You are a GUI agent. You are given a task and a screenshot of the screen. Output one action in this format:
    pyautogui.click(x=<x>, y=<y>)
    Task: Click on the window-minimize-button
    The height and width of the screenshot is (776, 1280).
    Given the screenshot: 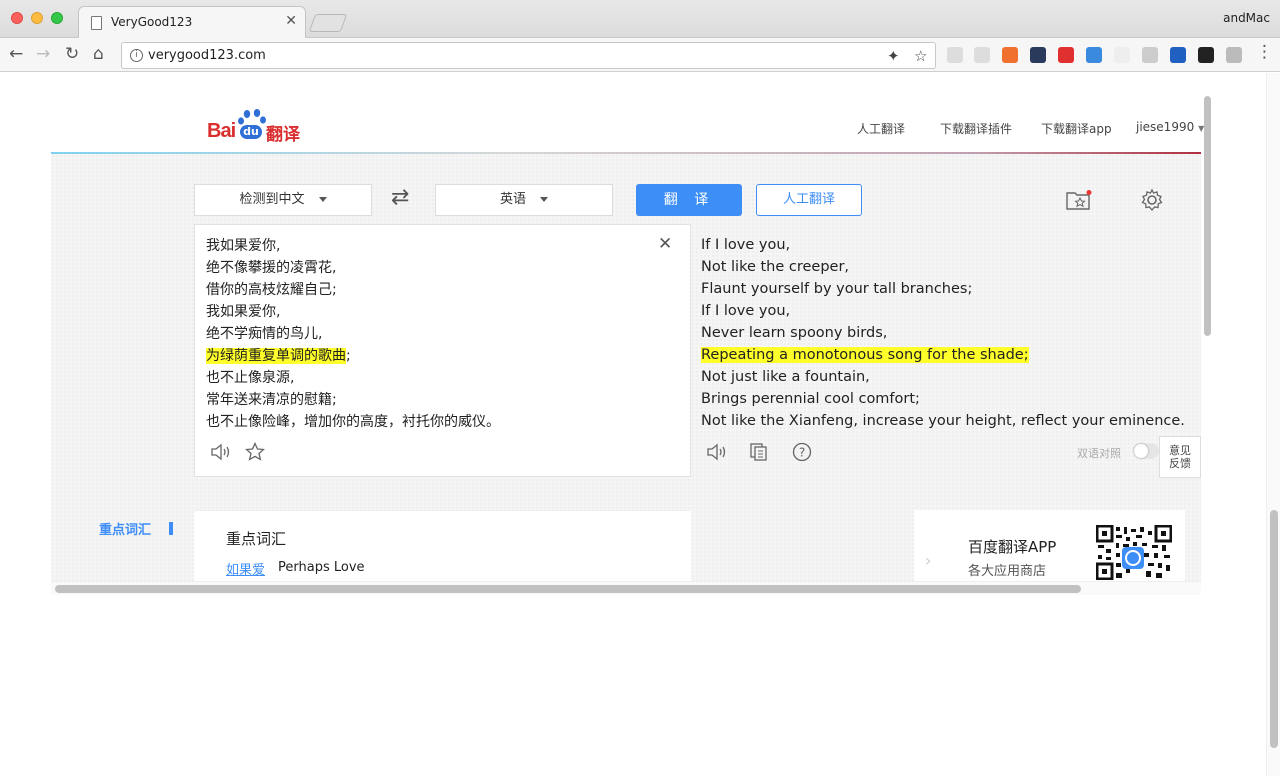 What is the action you would take?
    pyautogui.click(x=37, y=18)
    